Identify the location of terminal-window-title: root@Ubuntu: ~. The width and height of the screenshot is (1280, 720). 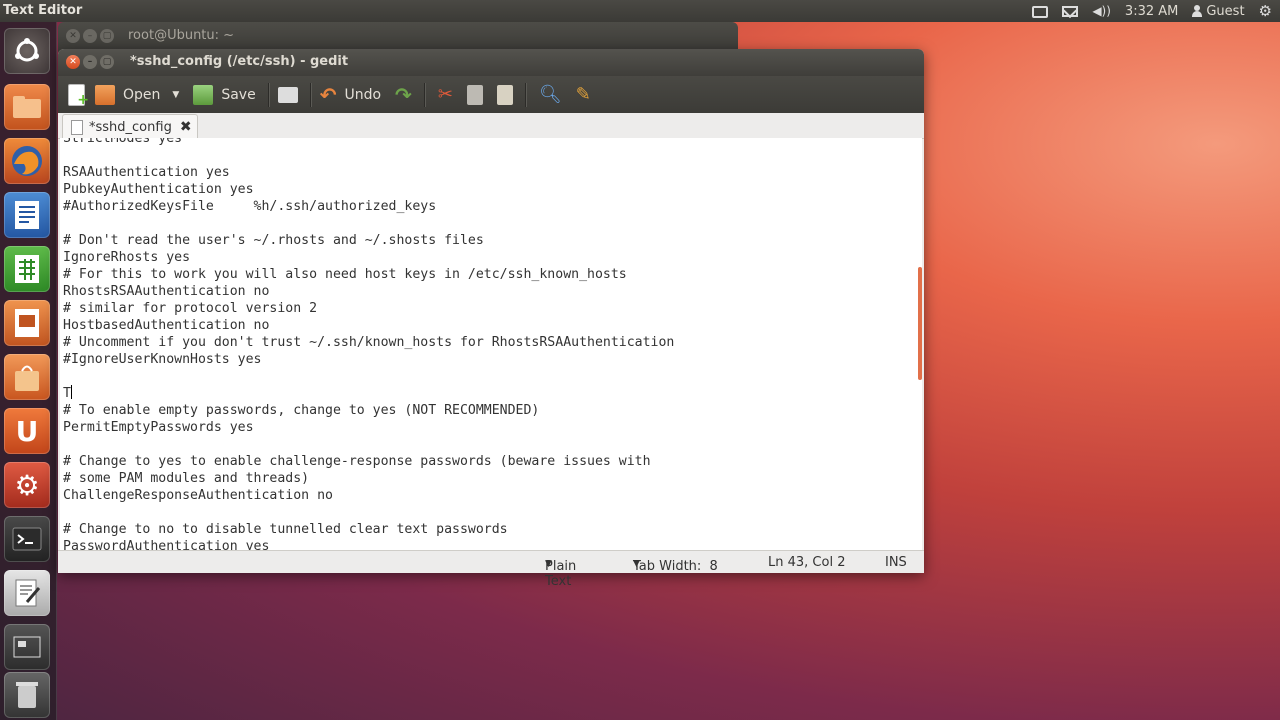
(181, 35).